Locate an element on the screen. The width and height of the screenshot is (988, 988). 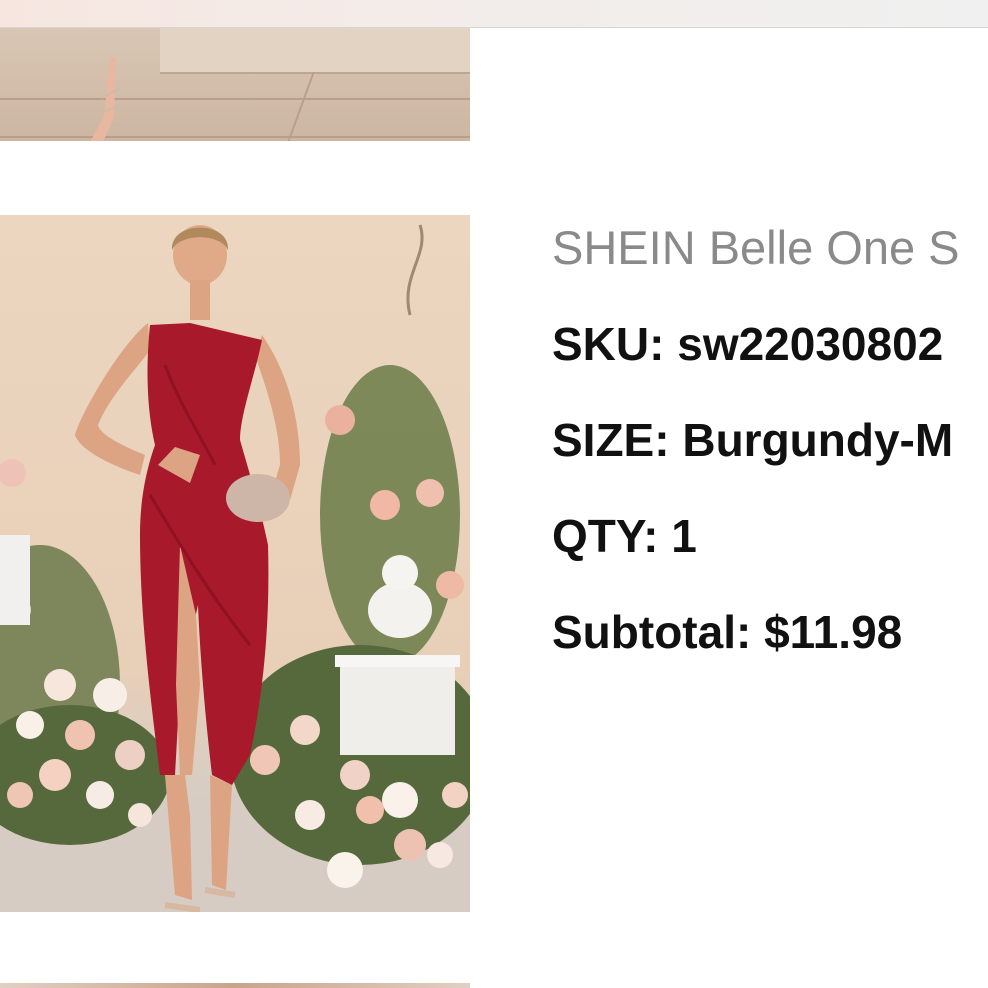
subtotal-label: Subtotal: is located at coordinates (652, 632).